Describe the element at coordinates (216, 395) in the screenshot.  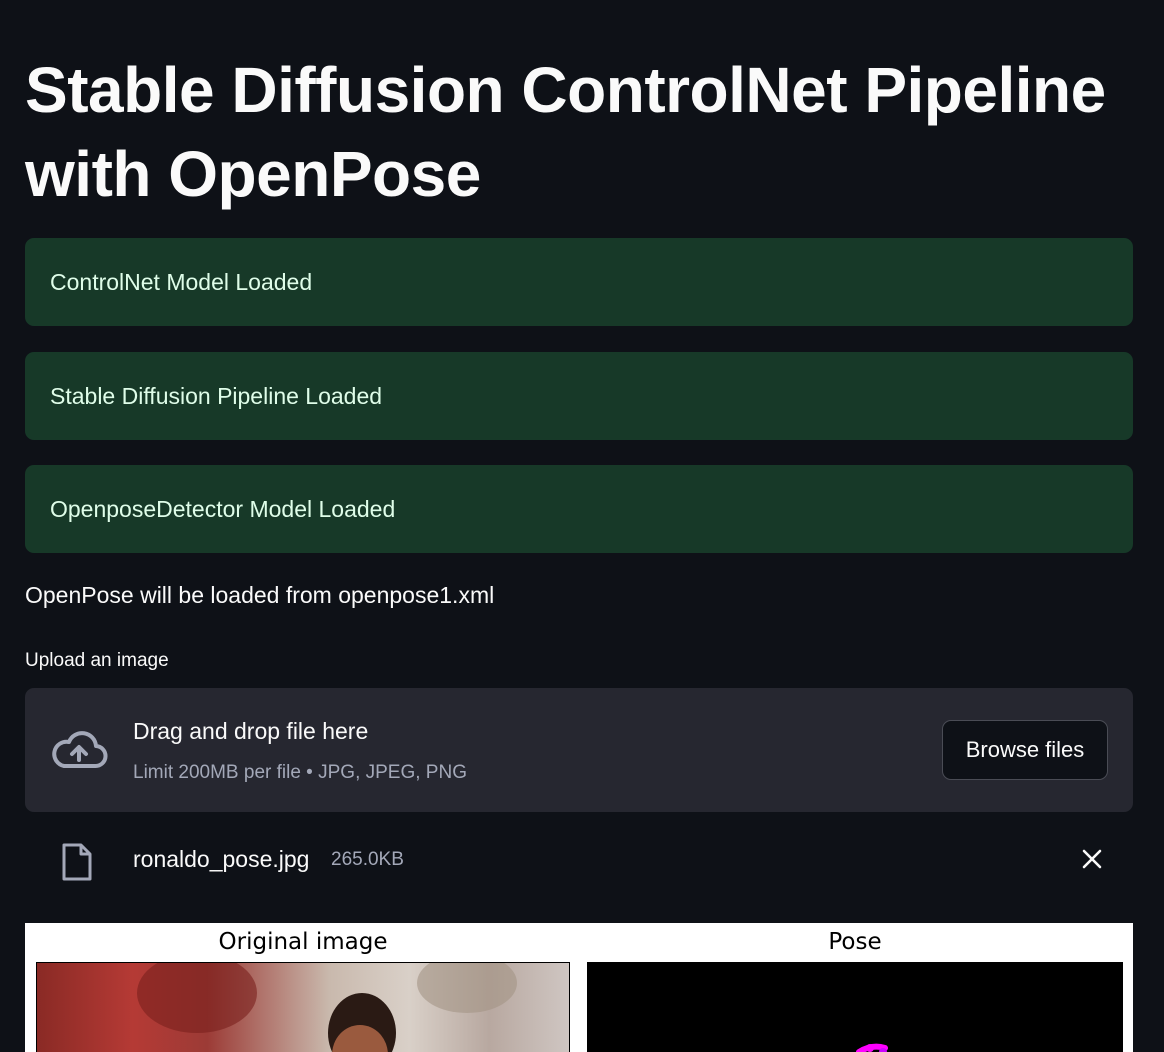
I see `alert-text: Stable Diffusion Pipeline Loaded` at that location.